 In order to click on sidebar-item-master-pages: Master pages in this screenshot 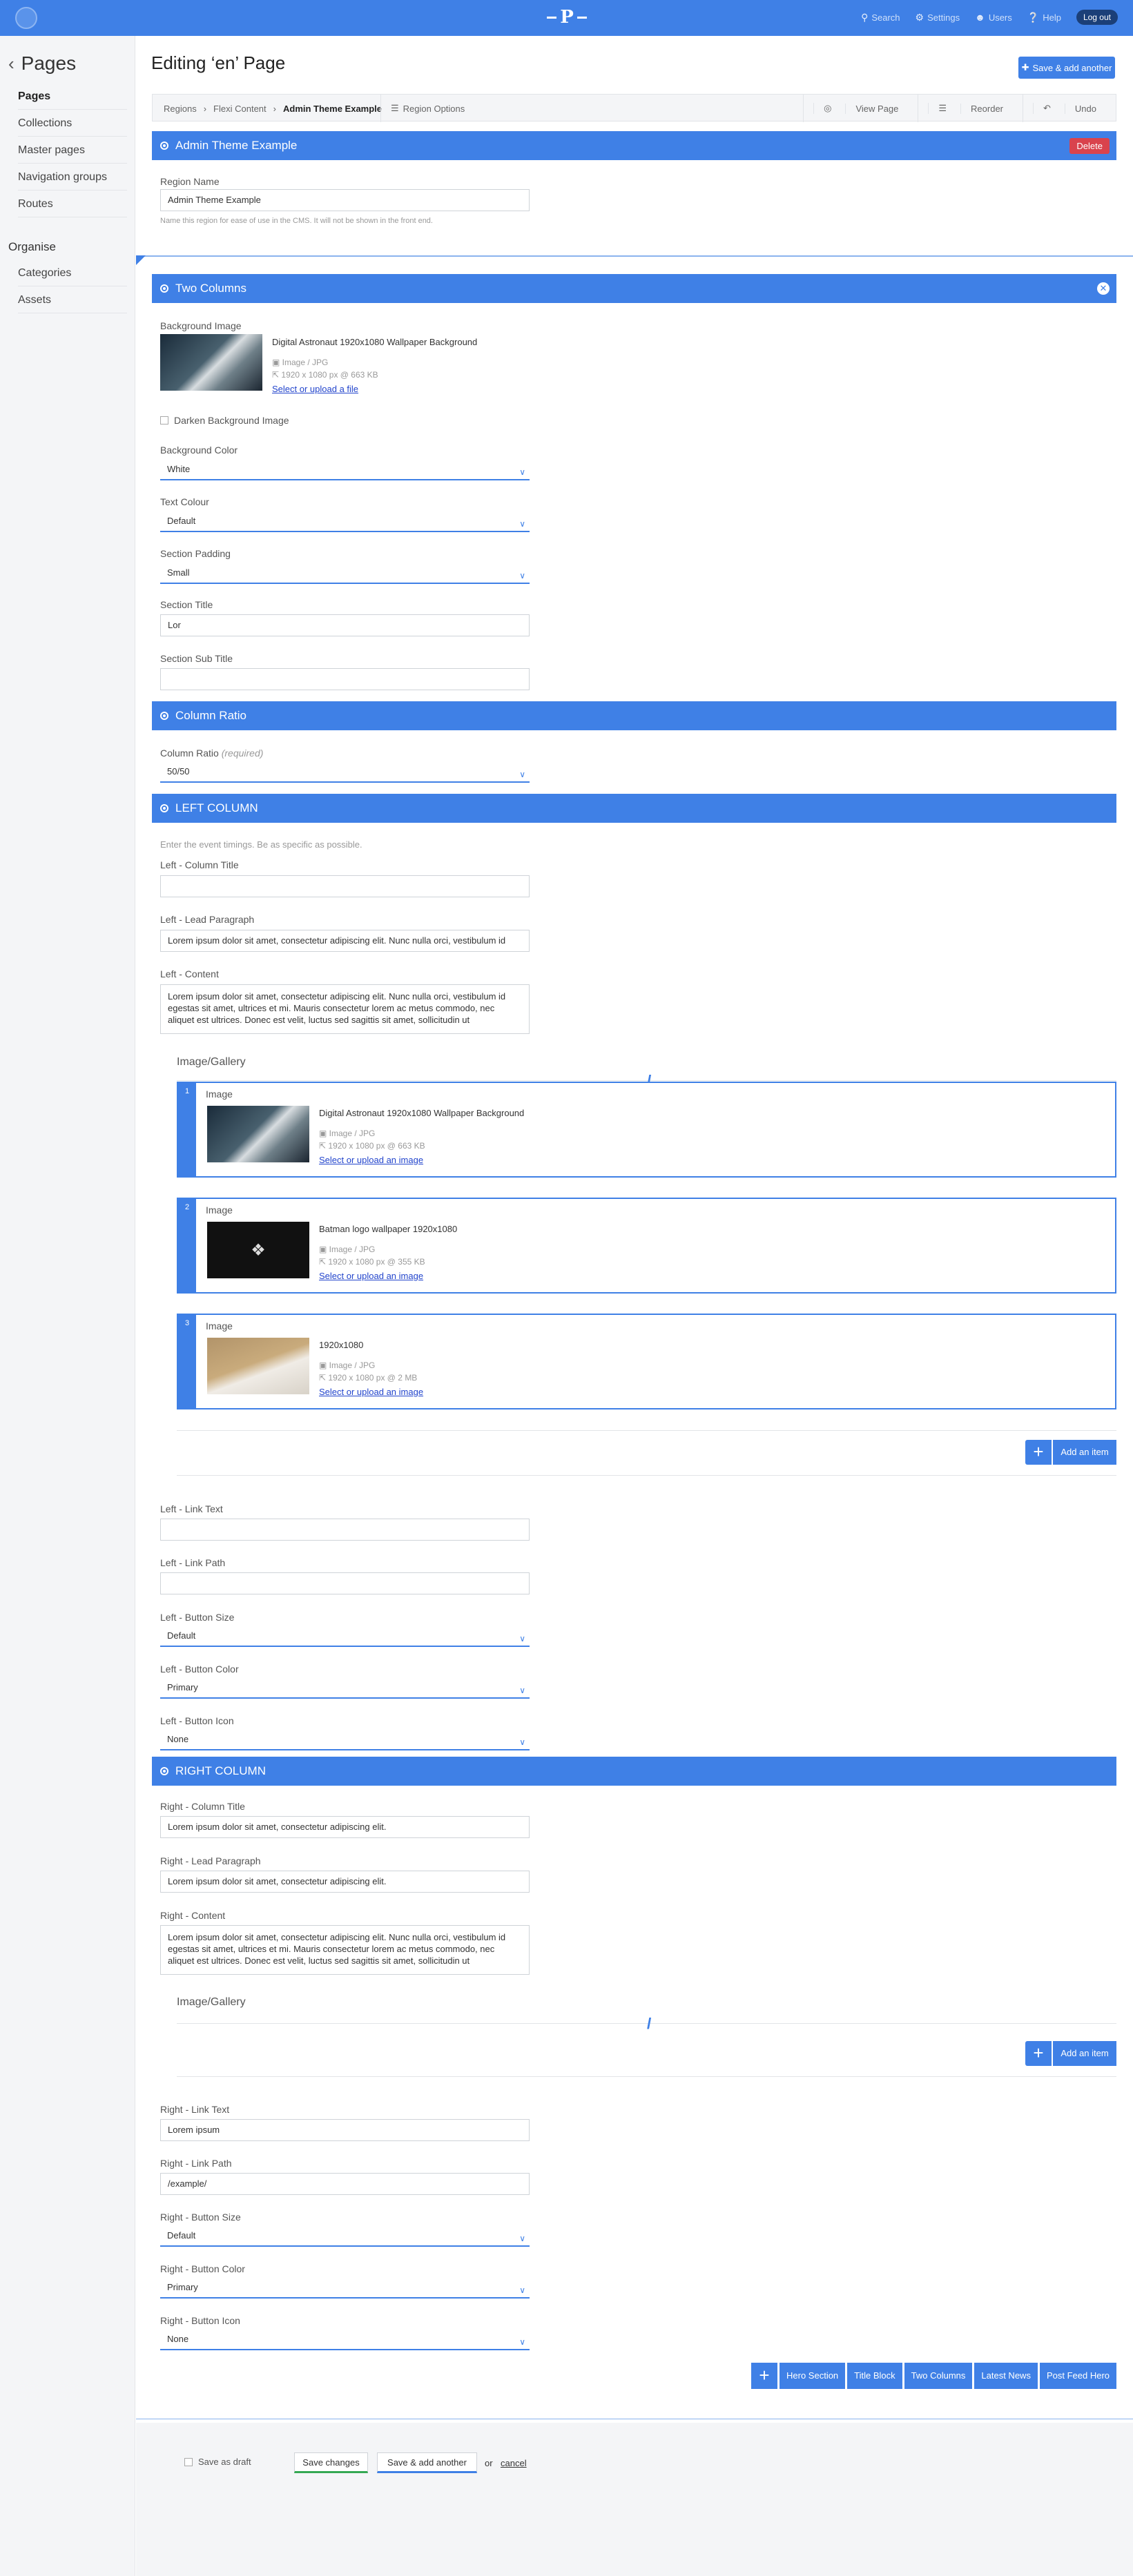, I will do `click(72, 150)`.